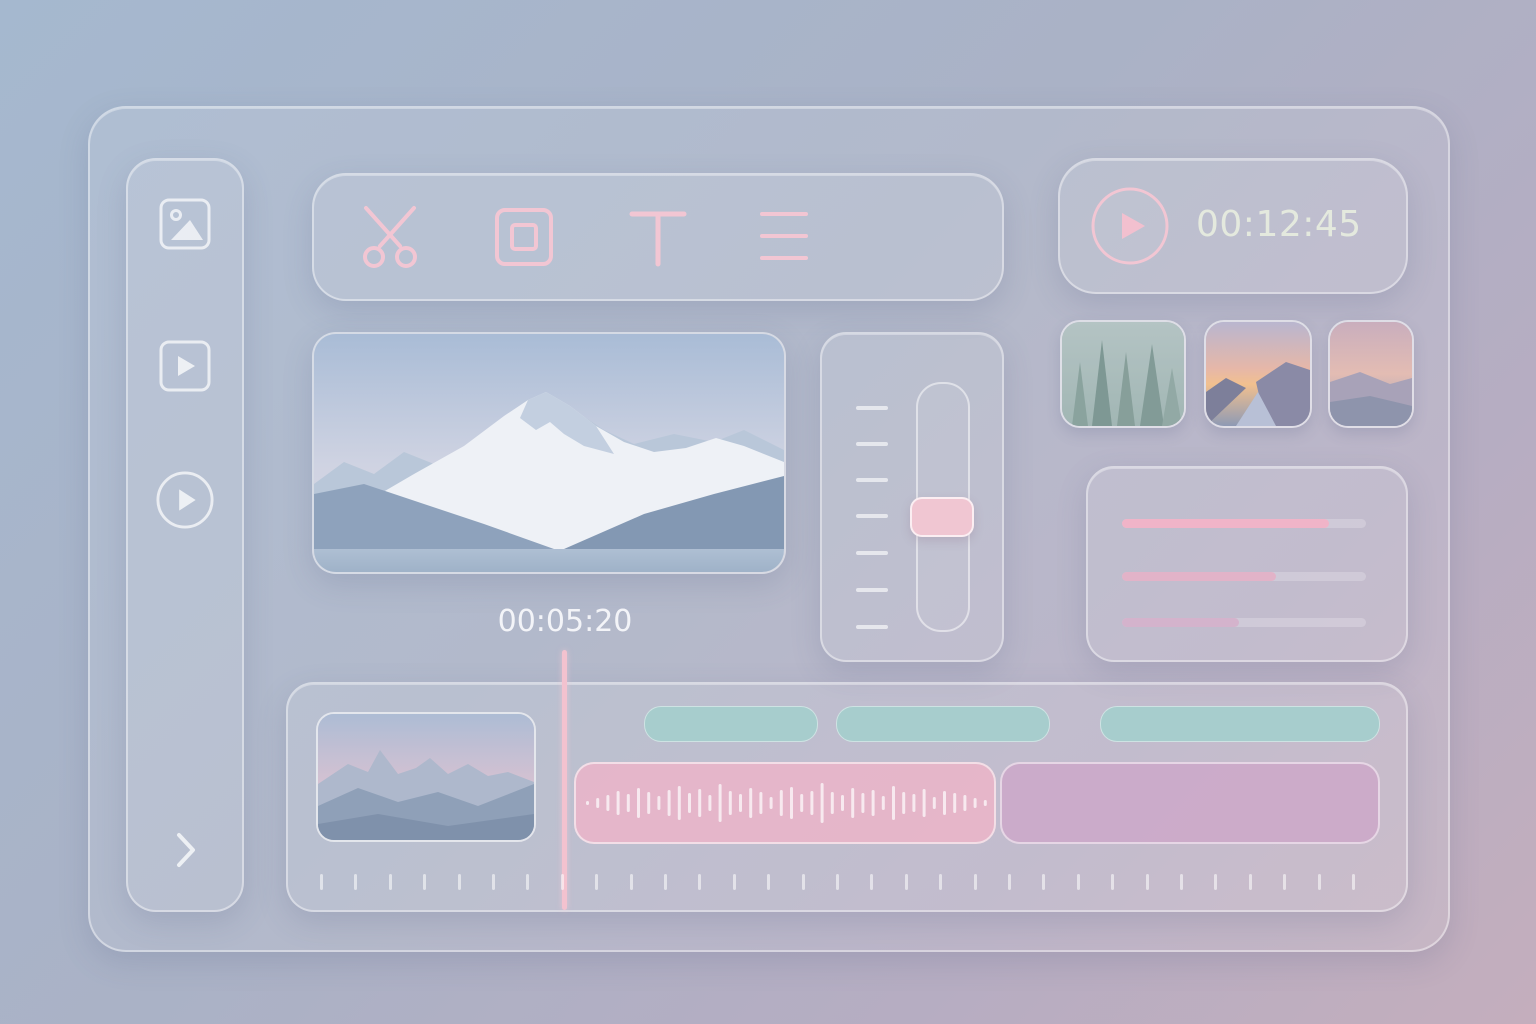 The height and width of the screenshot is (1024, 1536). What do you see at coordinates (1123, 374) in the screenshot?
I see `media-thumbnail-forest` at bounding box center [1123, 374].